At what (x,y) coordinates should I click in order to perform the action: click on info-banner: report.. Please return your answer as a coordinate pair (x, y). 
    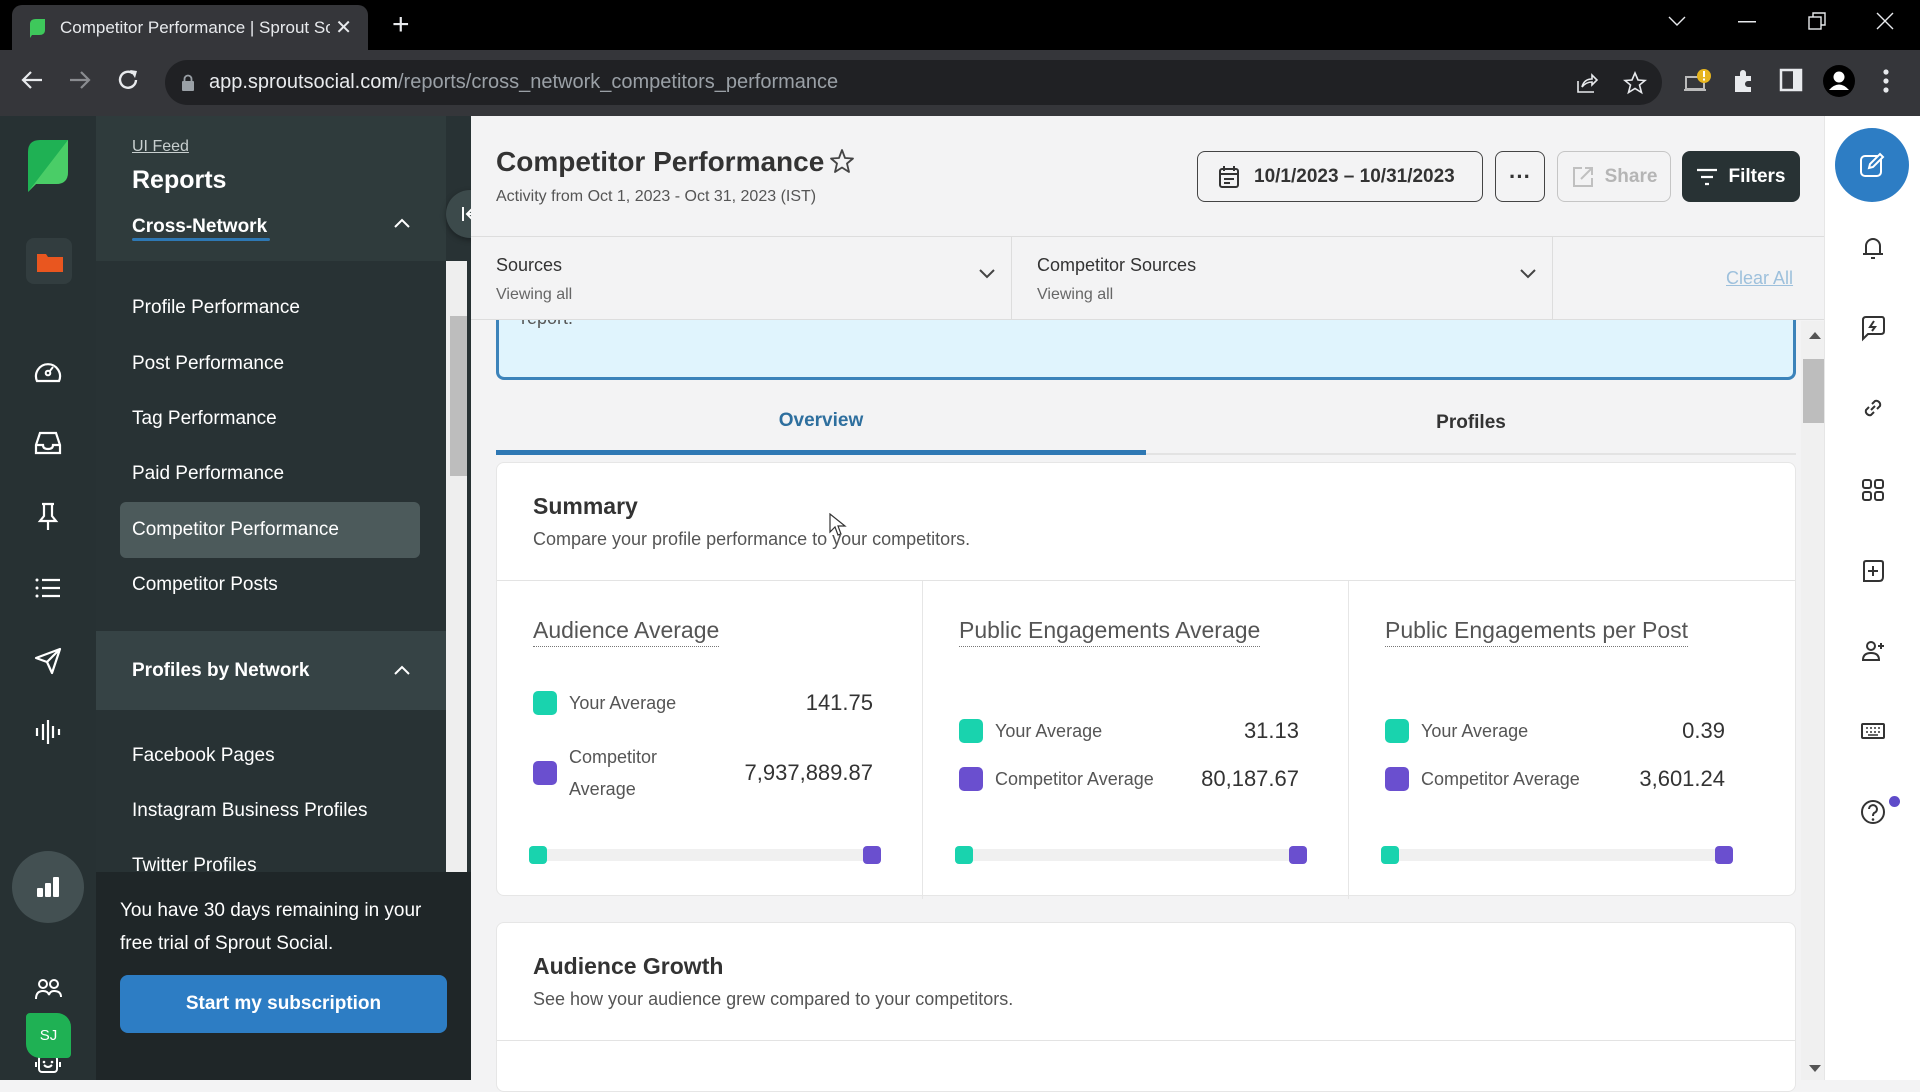
    Looking at the image, I should click on (1146, 350).